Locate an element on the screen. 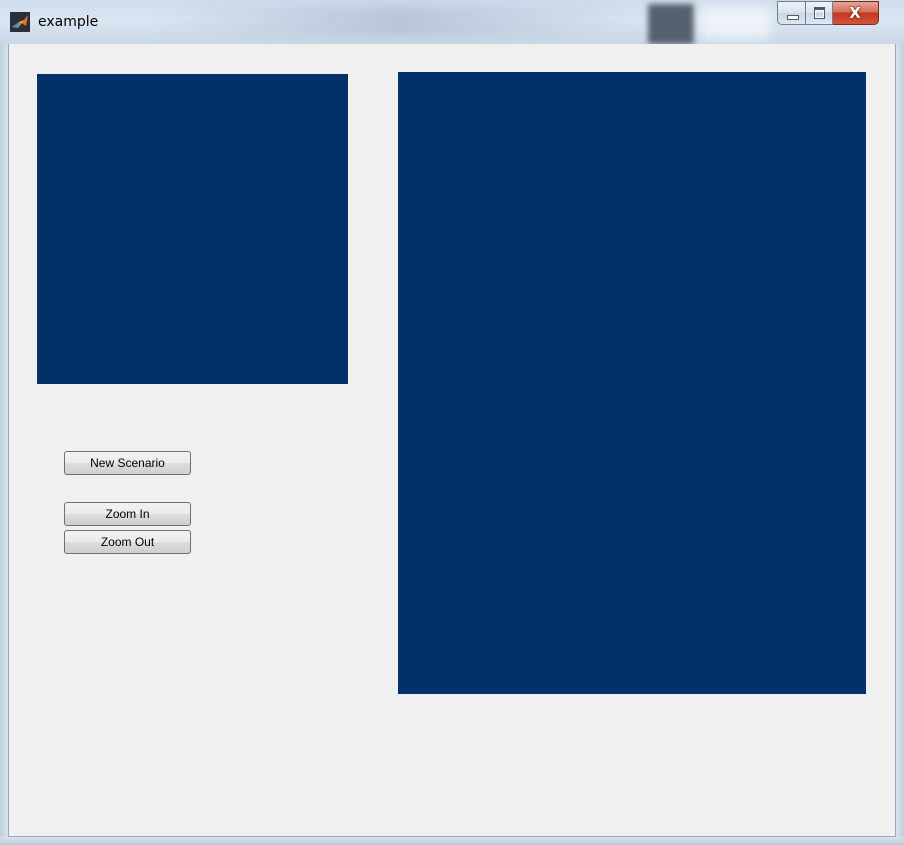 This screenshot has width=904, height=845. maximize-button is located at coordinates (819, 13).